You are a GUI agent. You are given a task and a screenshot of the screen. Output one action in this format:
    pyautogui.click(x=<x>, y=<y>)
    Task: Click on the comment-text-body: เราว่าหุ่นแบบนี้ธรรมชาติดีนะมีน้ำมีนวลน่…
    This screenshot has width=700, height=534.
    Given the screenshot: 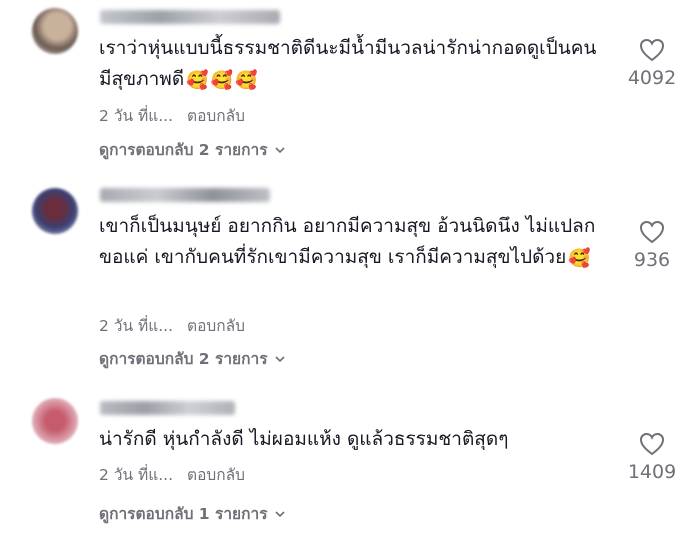 What is the action you would take?
    pyautogui.click(x=348, y=63)
    